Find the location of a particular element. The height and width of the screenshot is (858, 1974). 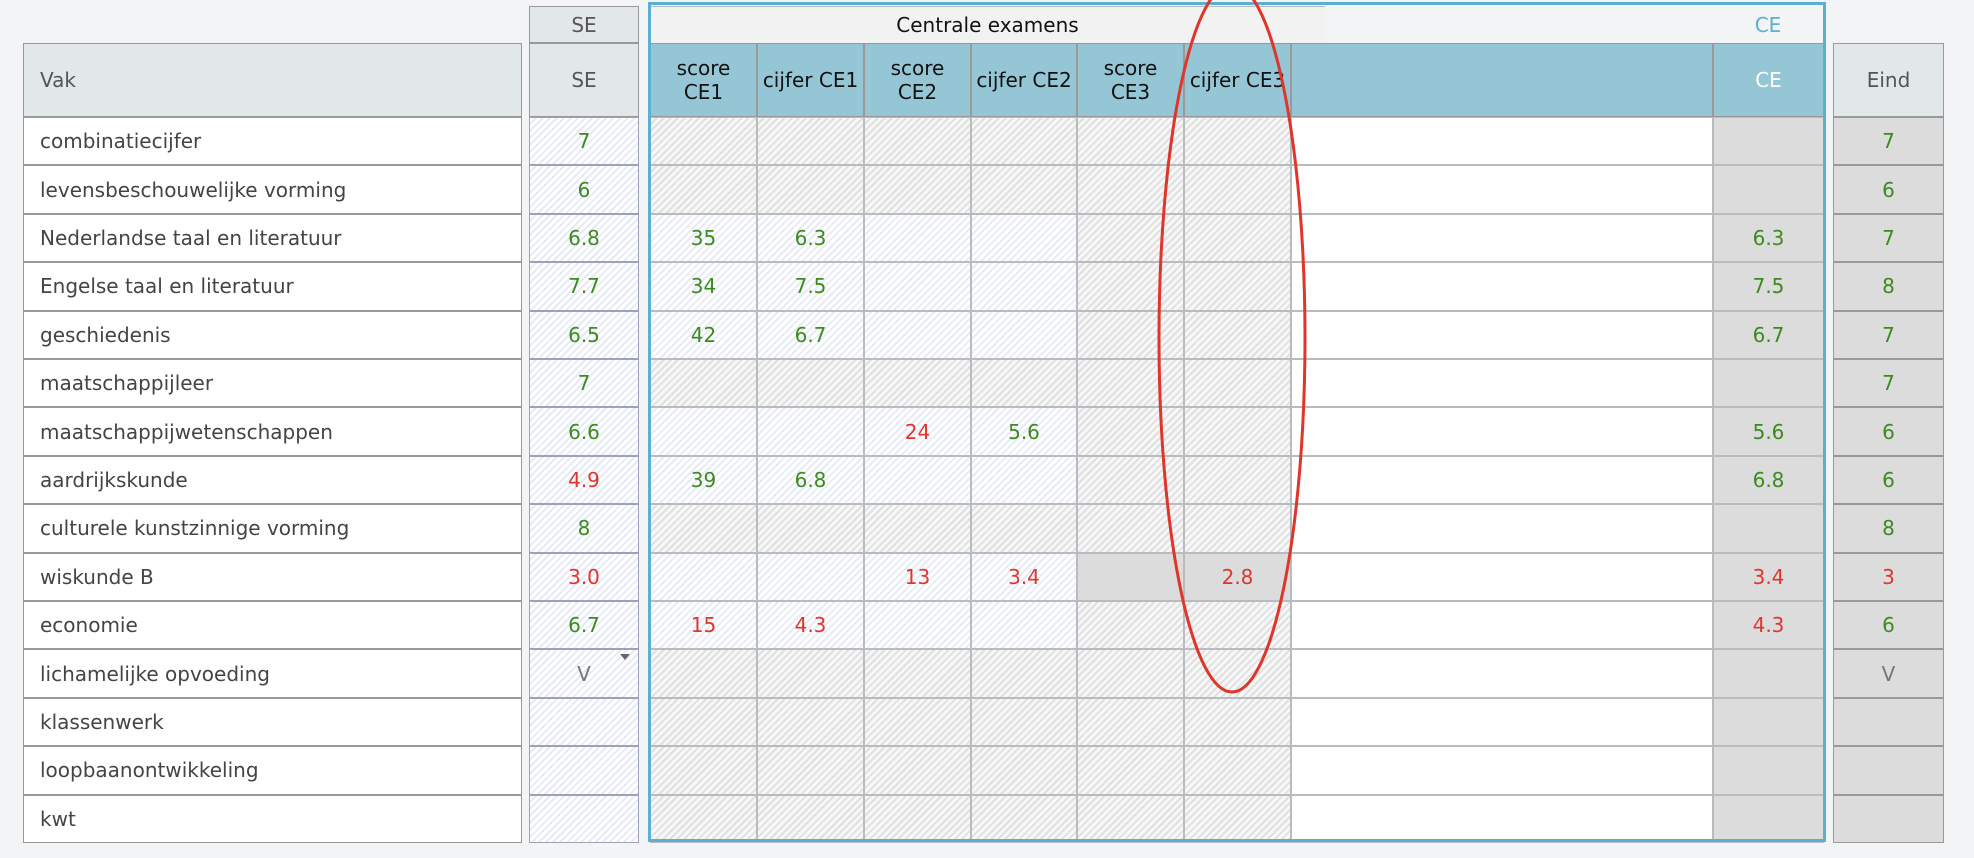

cijfer-ce2-cell: 3.4 is located at coordinates (1024, 576).